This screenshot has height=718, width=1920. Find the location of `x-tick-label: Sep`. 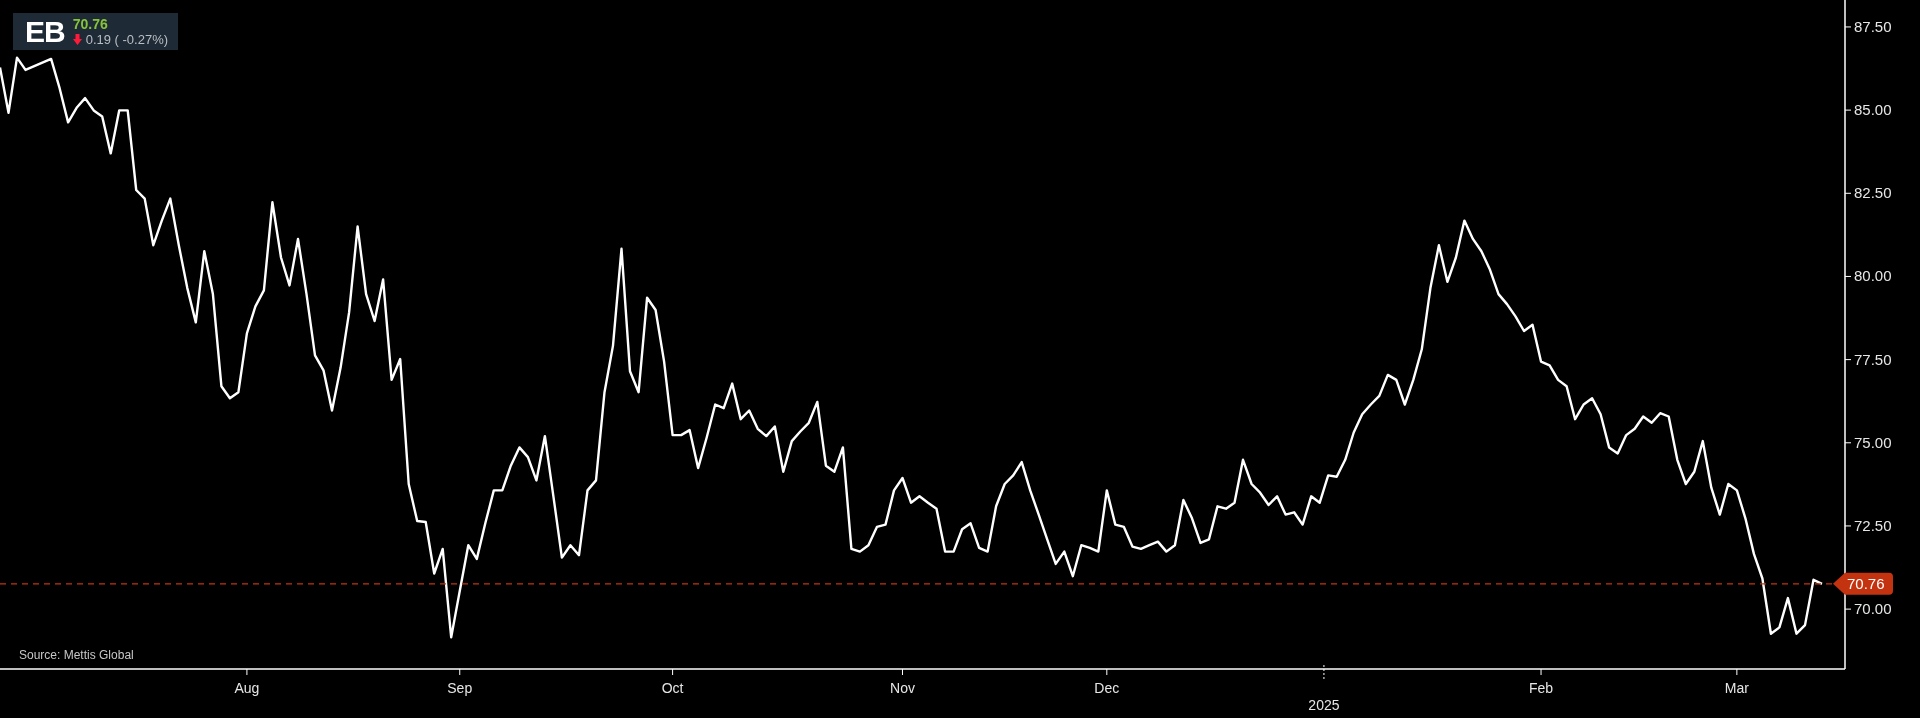

x-tick-label: Sep is located at coordinates (460, 688).